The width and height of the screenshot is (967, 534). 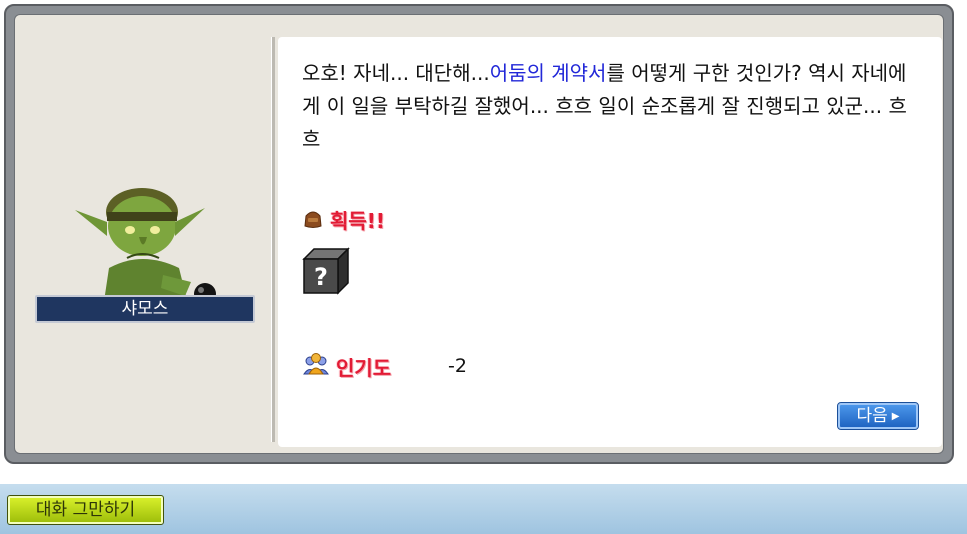 What do you see at coordinates (364, 368) in the screenshot?
I see `fame-label: 인기도` at bounding box center [364, 368].